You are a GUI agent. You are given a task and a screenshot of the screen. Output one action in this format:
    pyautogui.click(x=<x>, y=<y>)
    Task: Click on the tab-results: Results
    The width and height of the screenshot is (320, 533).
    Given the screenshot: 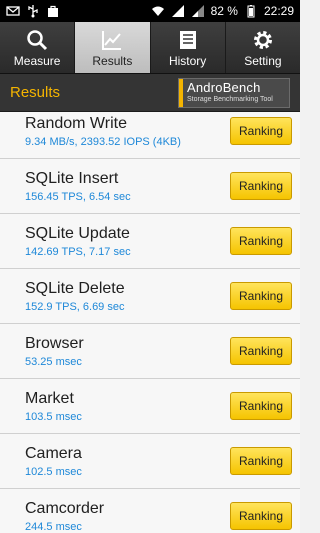 What is the action you would take?
    pyautogui.click(x=113, y=47)
    